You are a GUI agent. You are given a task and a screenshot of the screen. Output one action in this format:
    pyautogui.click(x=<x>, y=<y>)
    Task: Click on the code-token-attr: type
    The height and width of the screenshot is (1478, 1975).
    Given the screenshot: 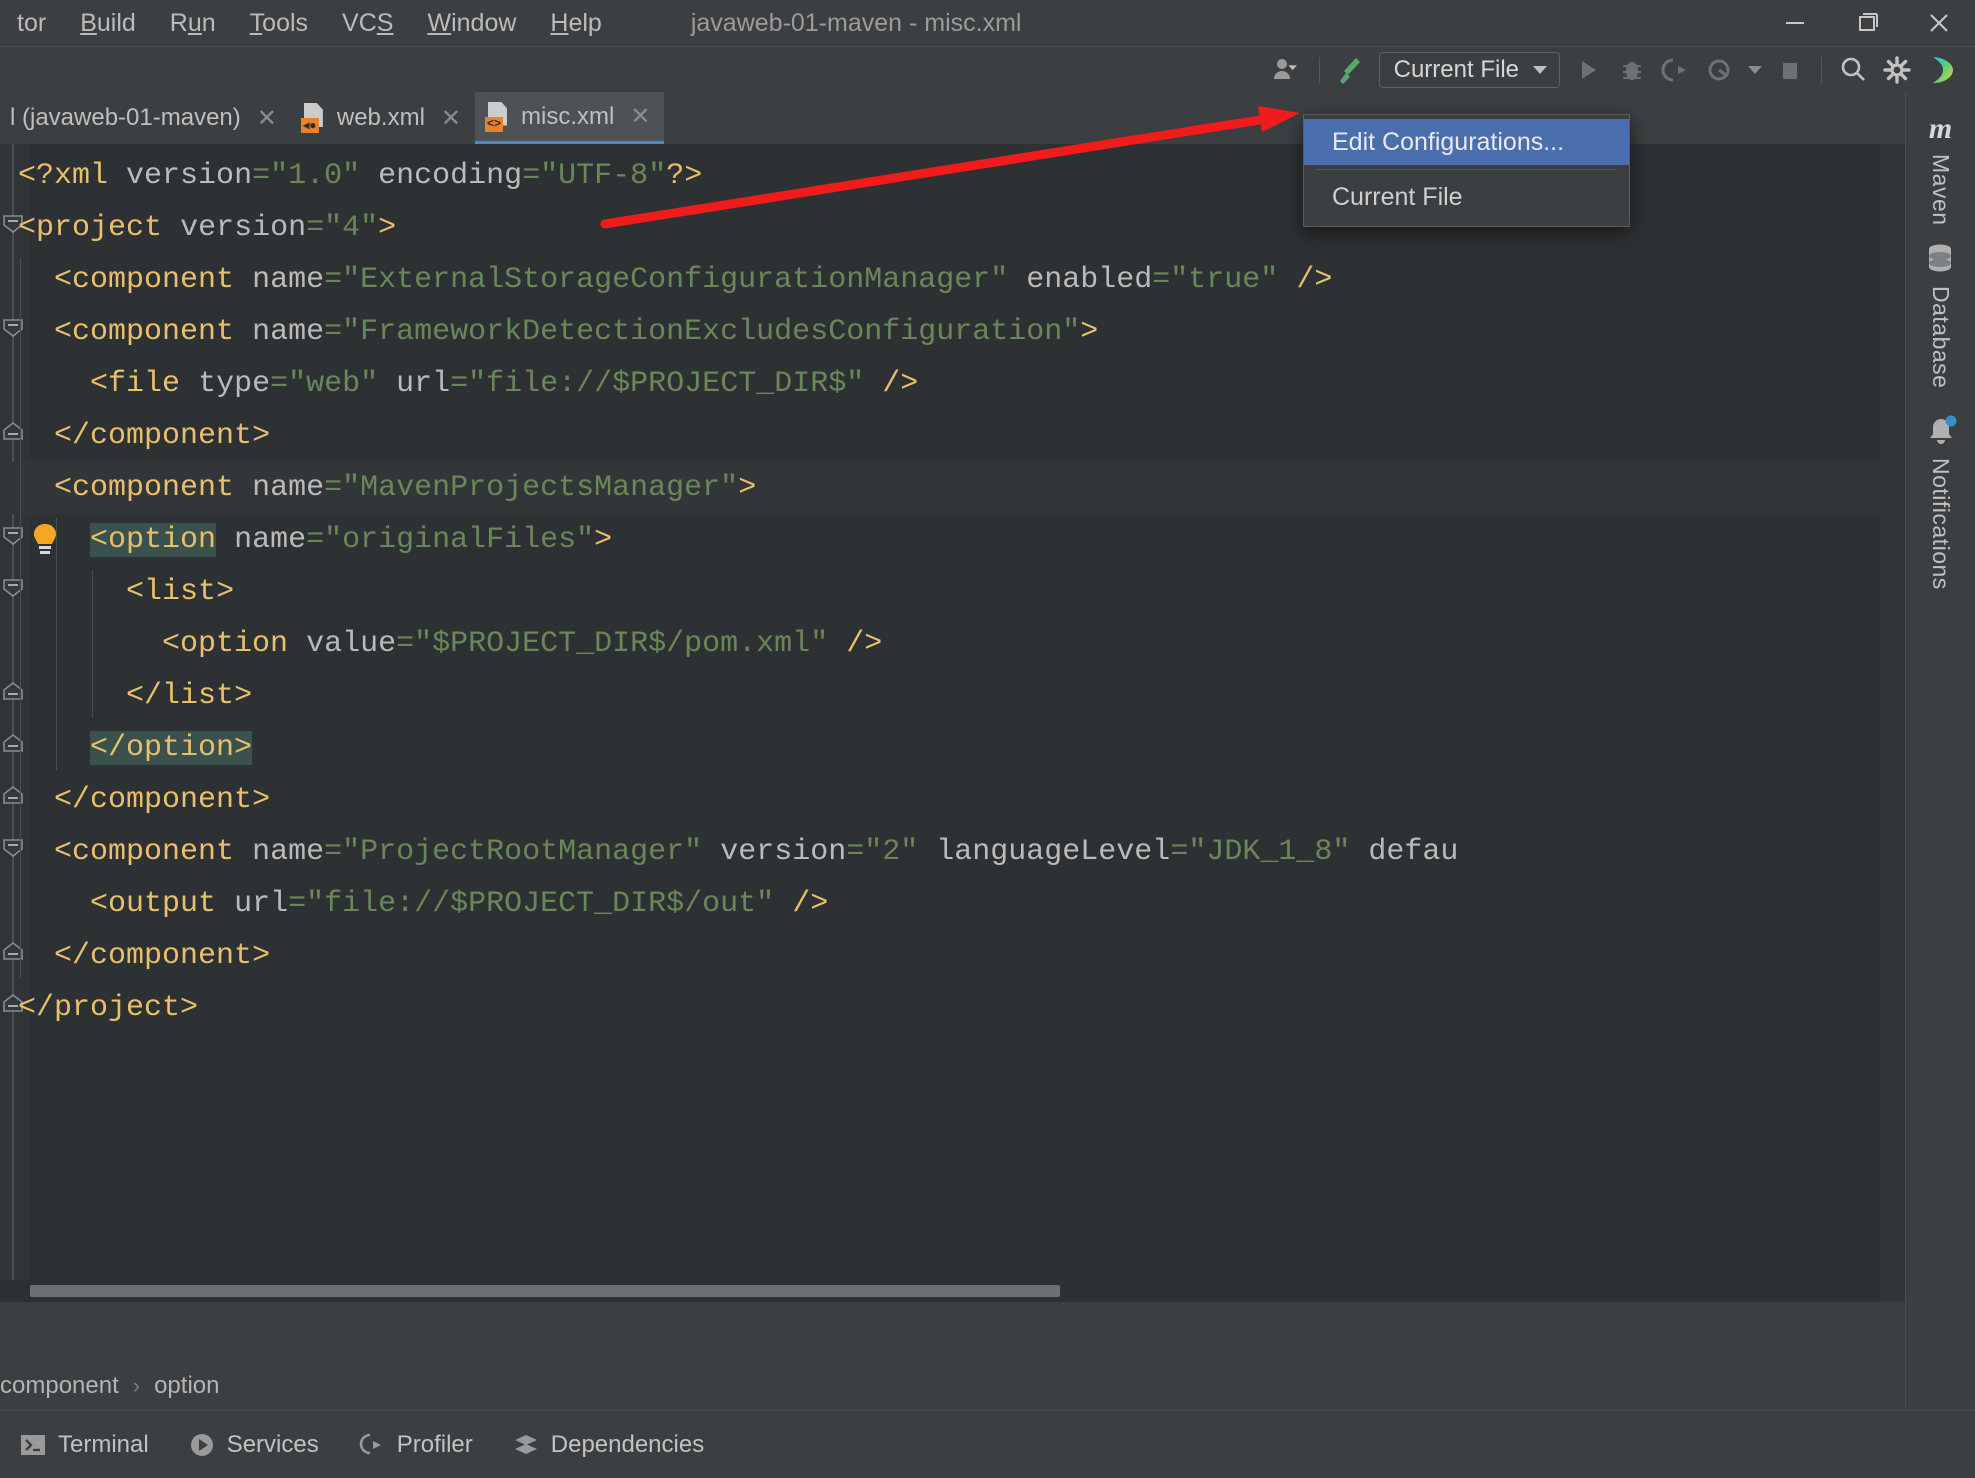 What is the action you would take?
    pyautogui.click(x=234, y=384)
    